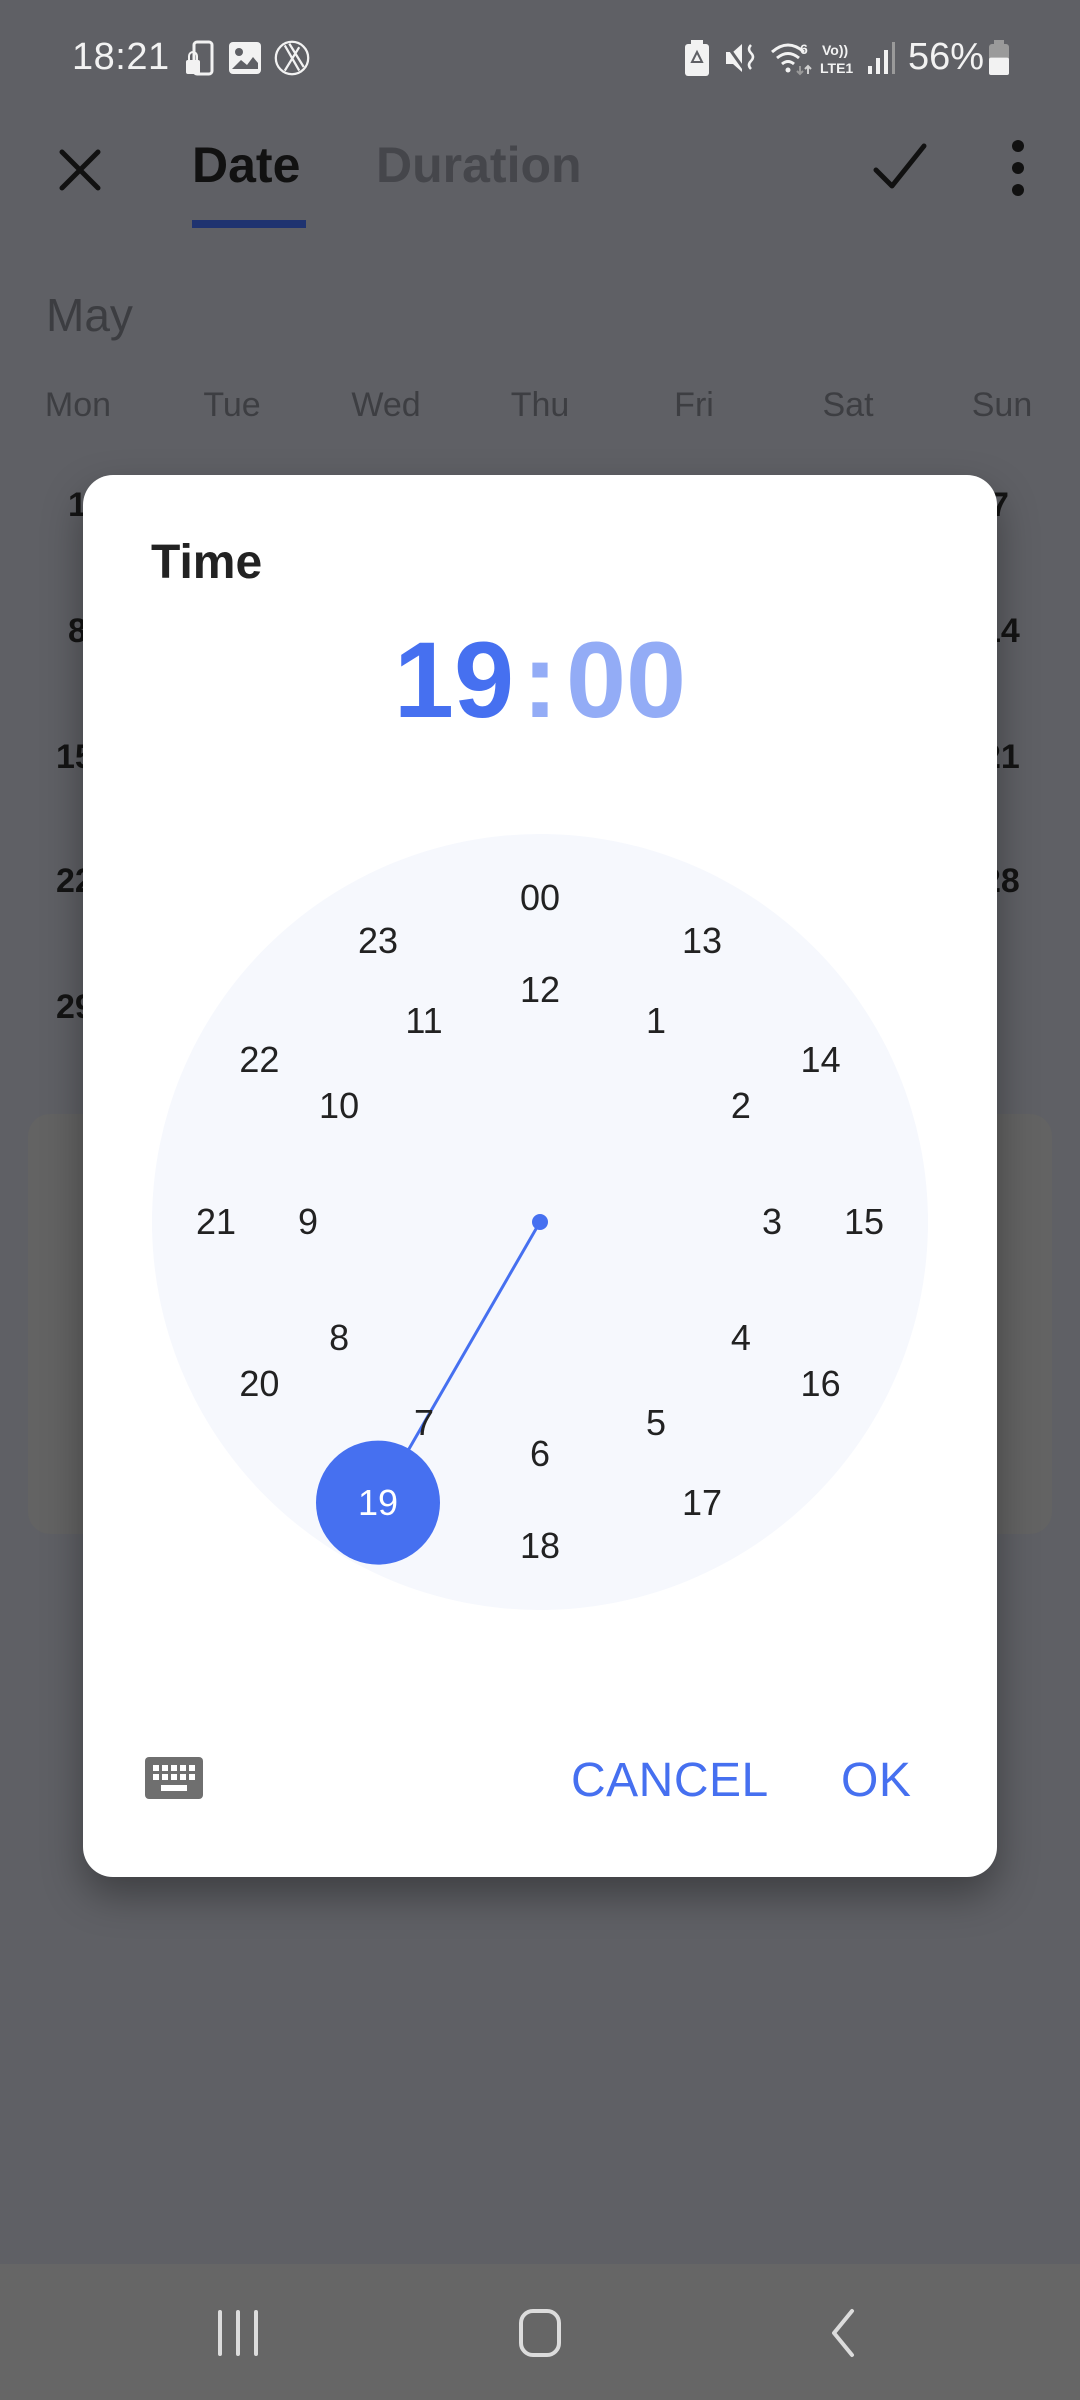 Image resolution: width=1080 pixels, height=2400 pixels. What do you see at coordinates (238, 2333) in the screenshot?
I see `recent-apps-icon` at bounding box center [238, 2333].